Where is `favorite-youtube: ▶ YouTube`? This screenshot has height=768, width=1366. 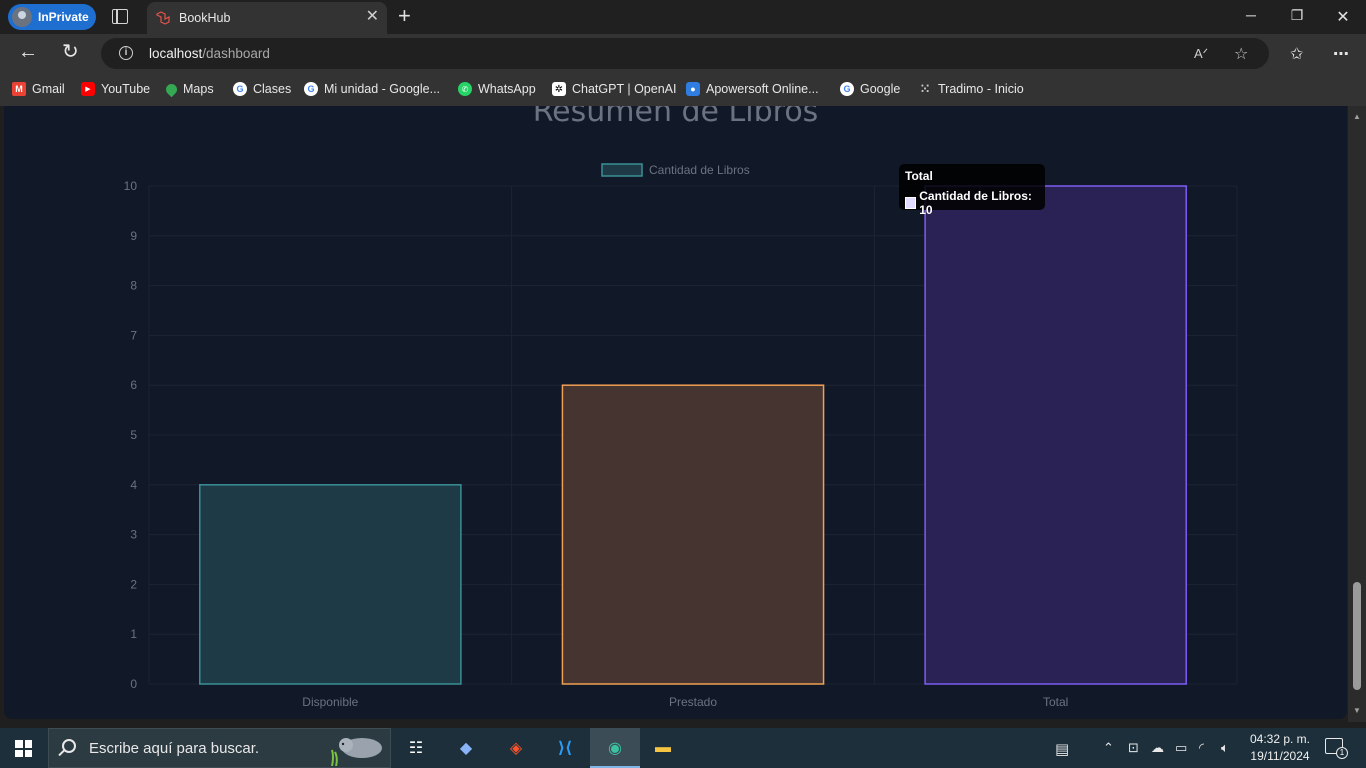 favorite-youtube: ▶ YouTube is located at coordinates (115, 89).